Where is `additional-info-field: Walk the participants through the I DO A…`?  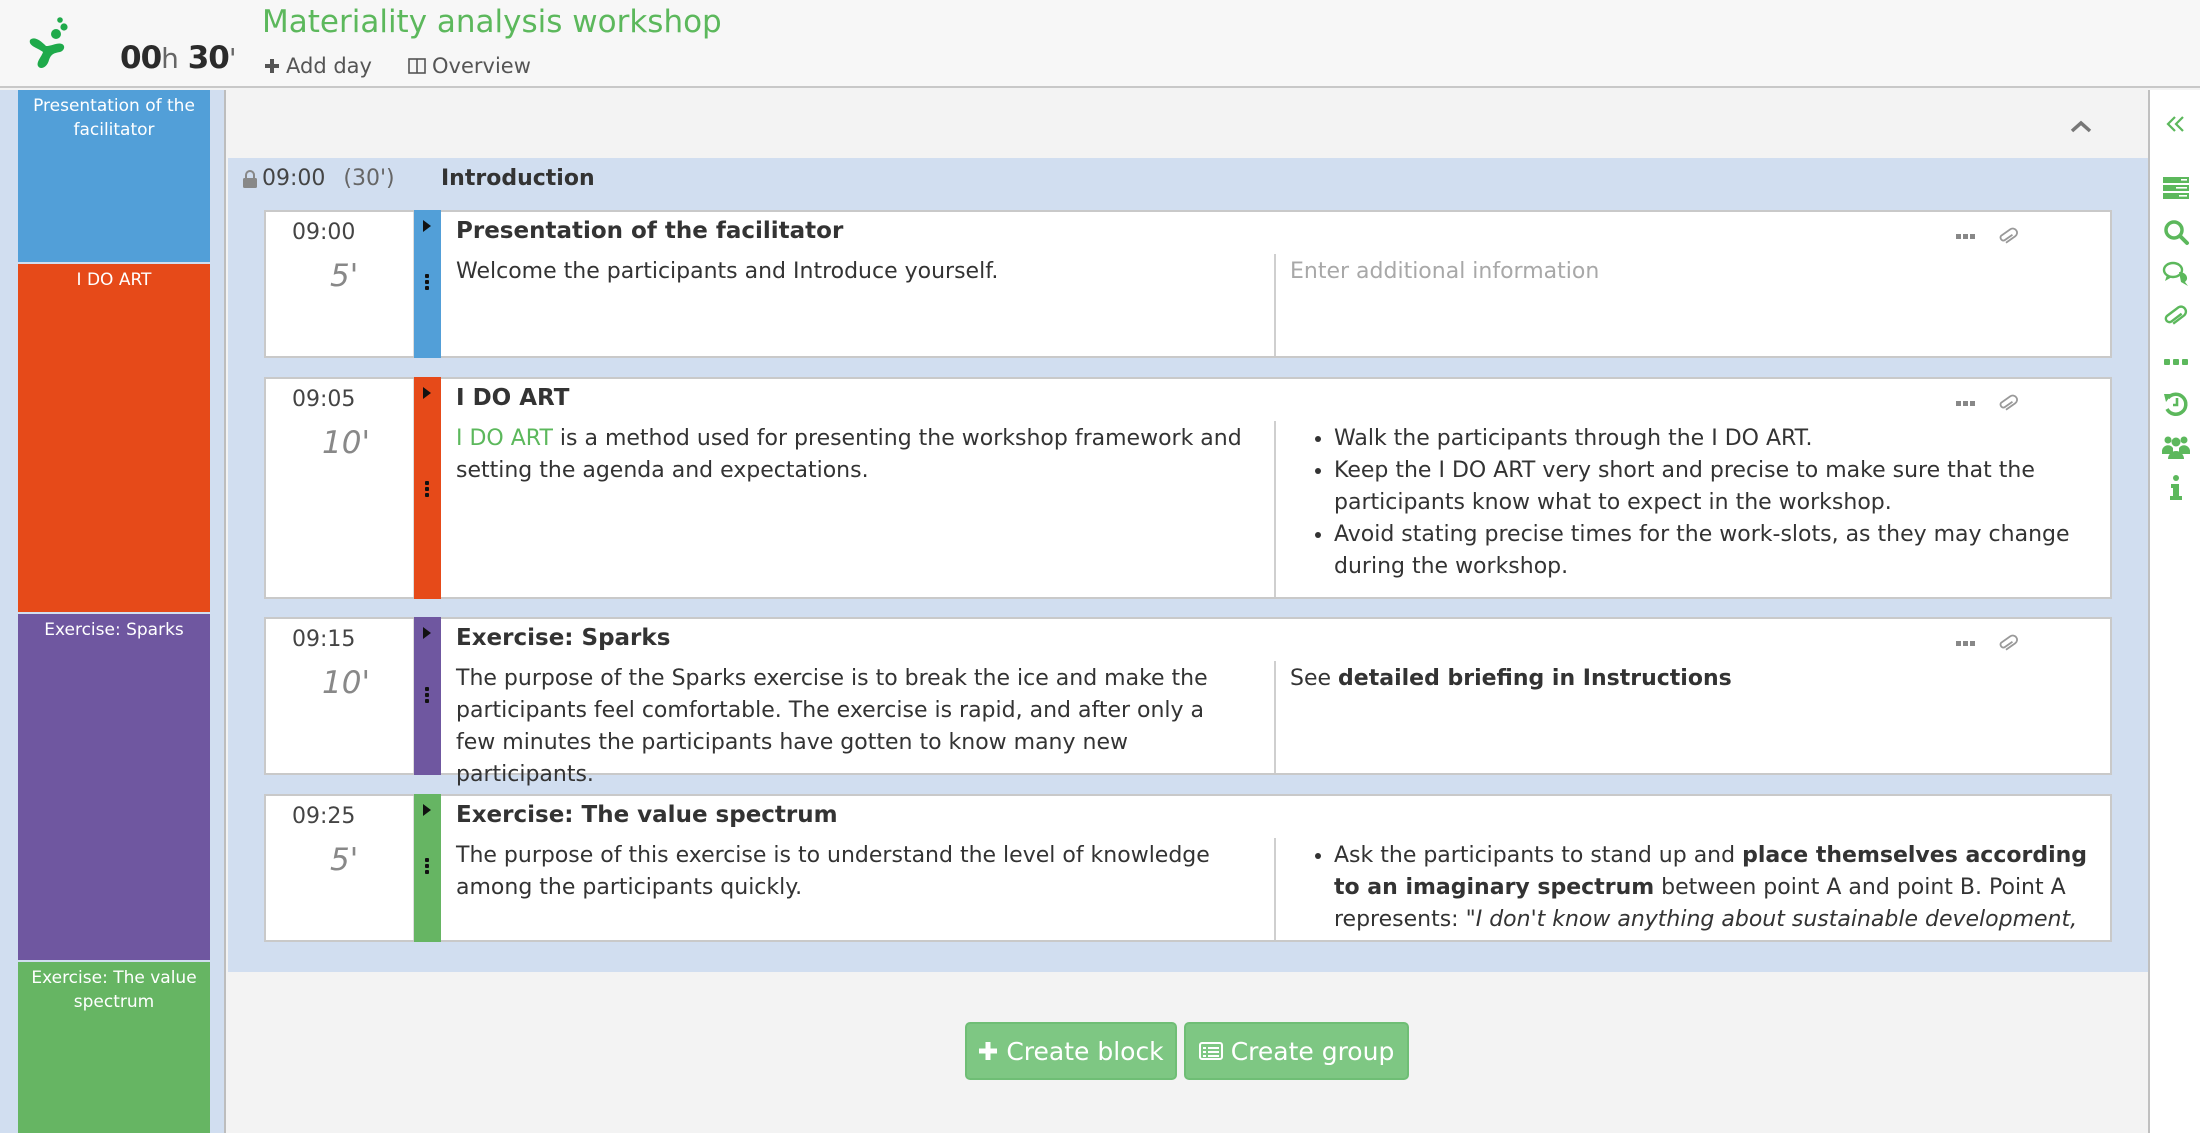 additional-info-field: Walk the participants through the I DO A… is located at coordinates (1697, 503).